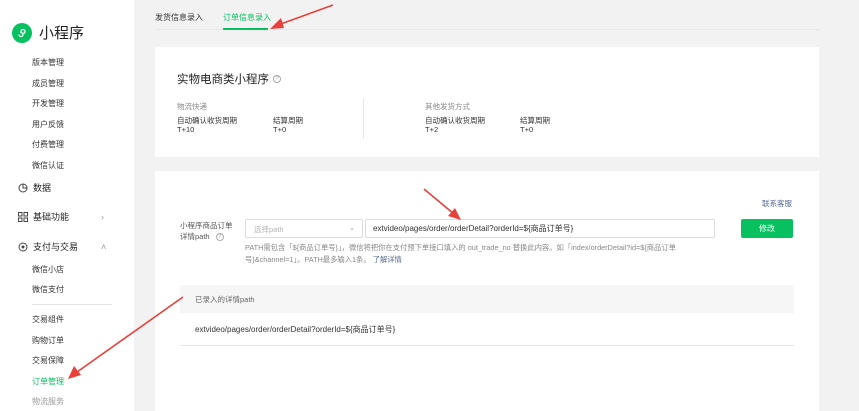 This screenshot has height=411, width=859. What do you see at coordinates (447, 106) in the screenshot?
I see `other-section-label: 其他发货方式` at bounding box center [447, 106].